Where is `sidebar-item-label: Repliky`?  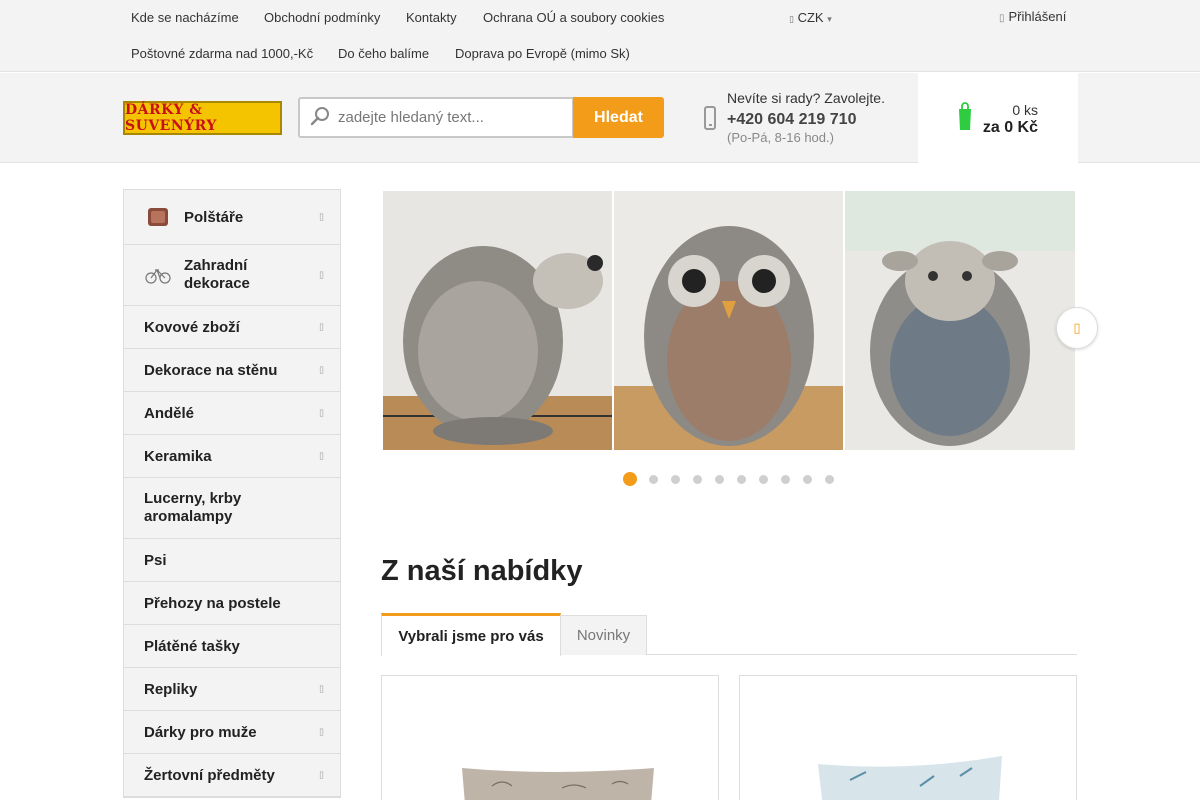 sidebar-item-label: Repliky is located at coordinates (171, 689).